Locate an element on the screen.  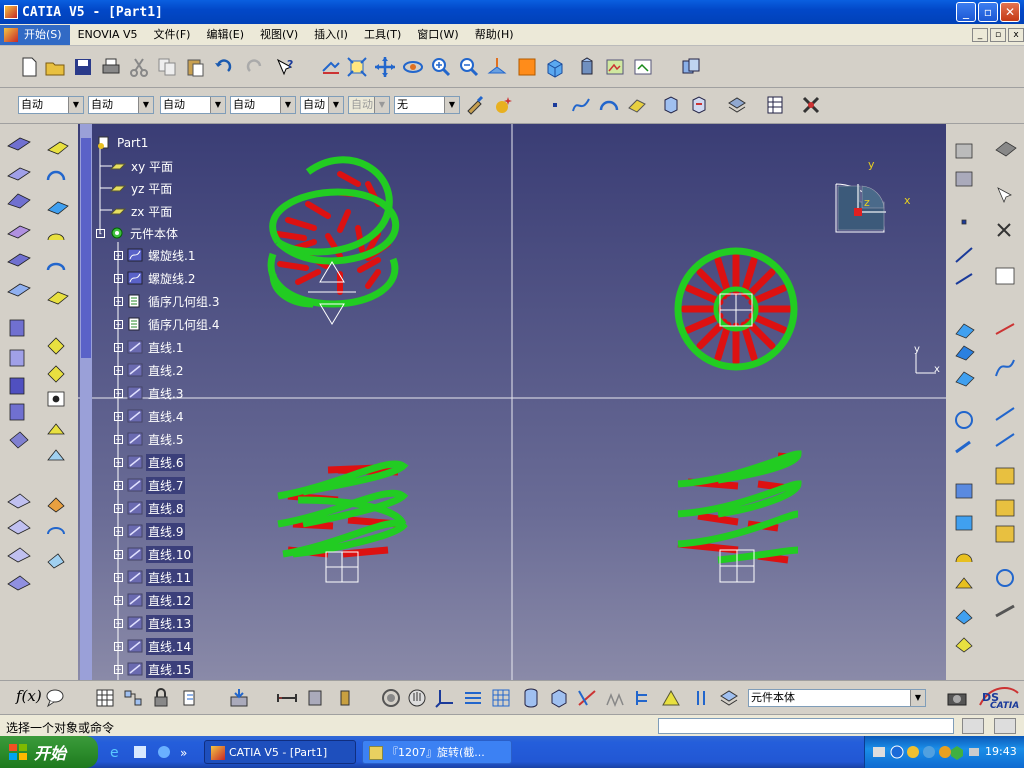
doc-minimize-button: _ is located at coordinates (980, 35).